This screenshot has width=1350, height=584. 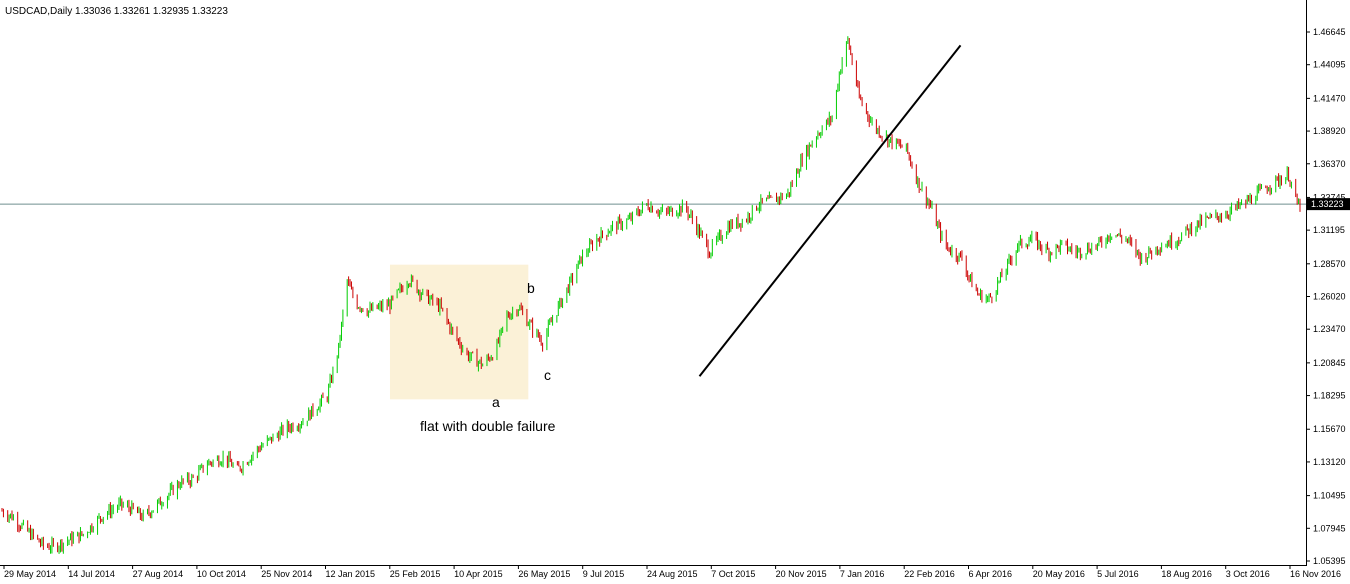 What do you see at coordinates (91, 574) in the screenshot?
I see `x-tick-label: 14 Jul 2014` at bounding box center [91, 574].